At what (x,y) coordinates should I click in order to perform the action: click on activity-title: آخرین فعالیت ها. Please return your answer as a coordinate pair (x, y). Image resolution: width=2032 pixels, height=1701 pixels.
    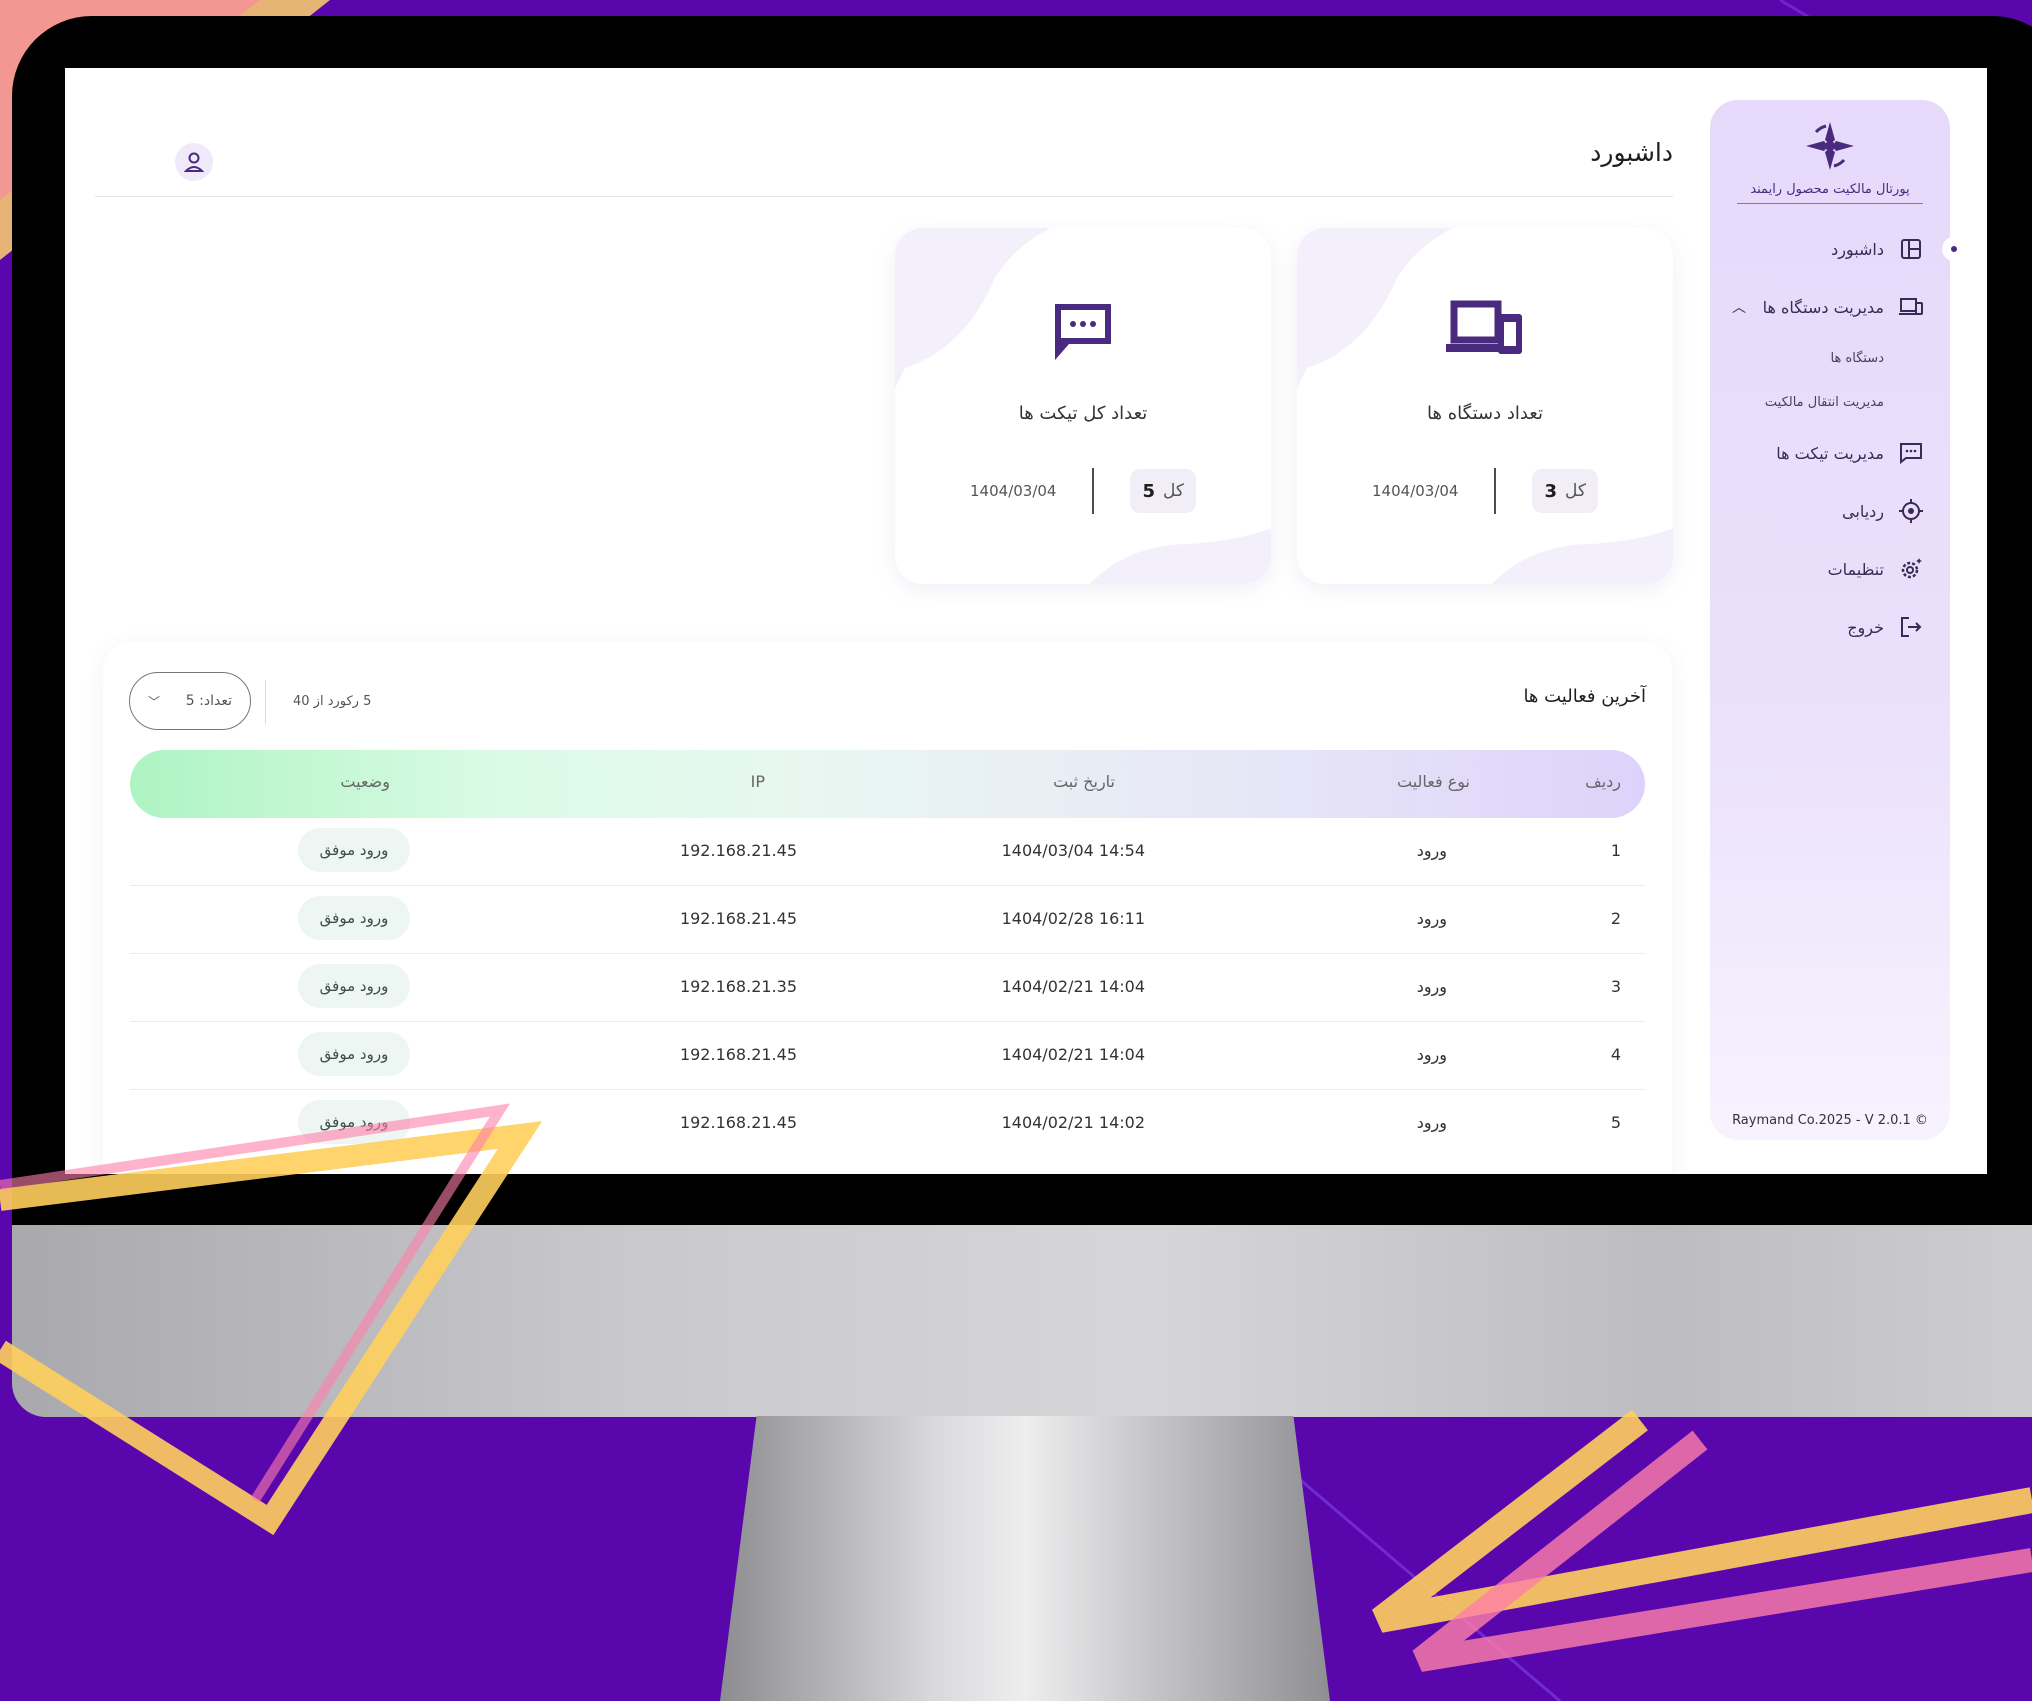
    Looking at the image, I should click on (1584, 696).